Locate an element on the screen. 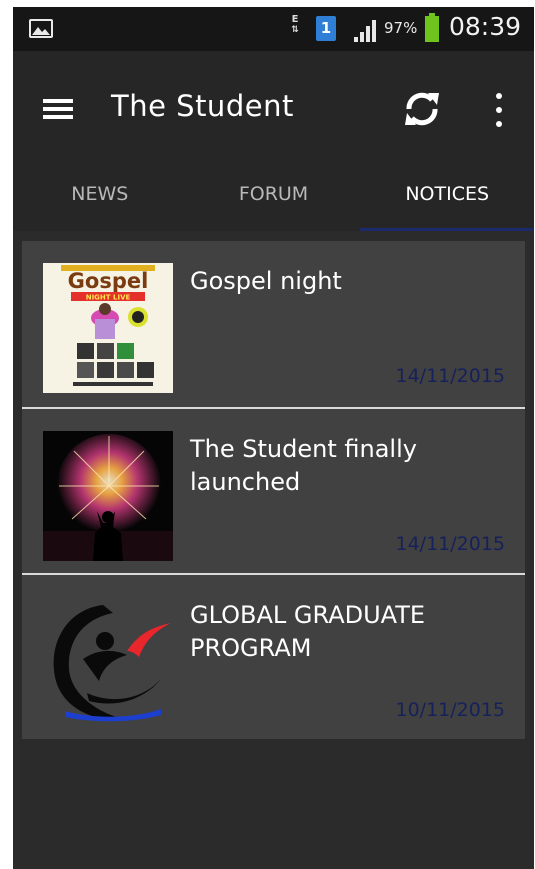  graduate-program-logo is located at coordinates (112, 663).